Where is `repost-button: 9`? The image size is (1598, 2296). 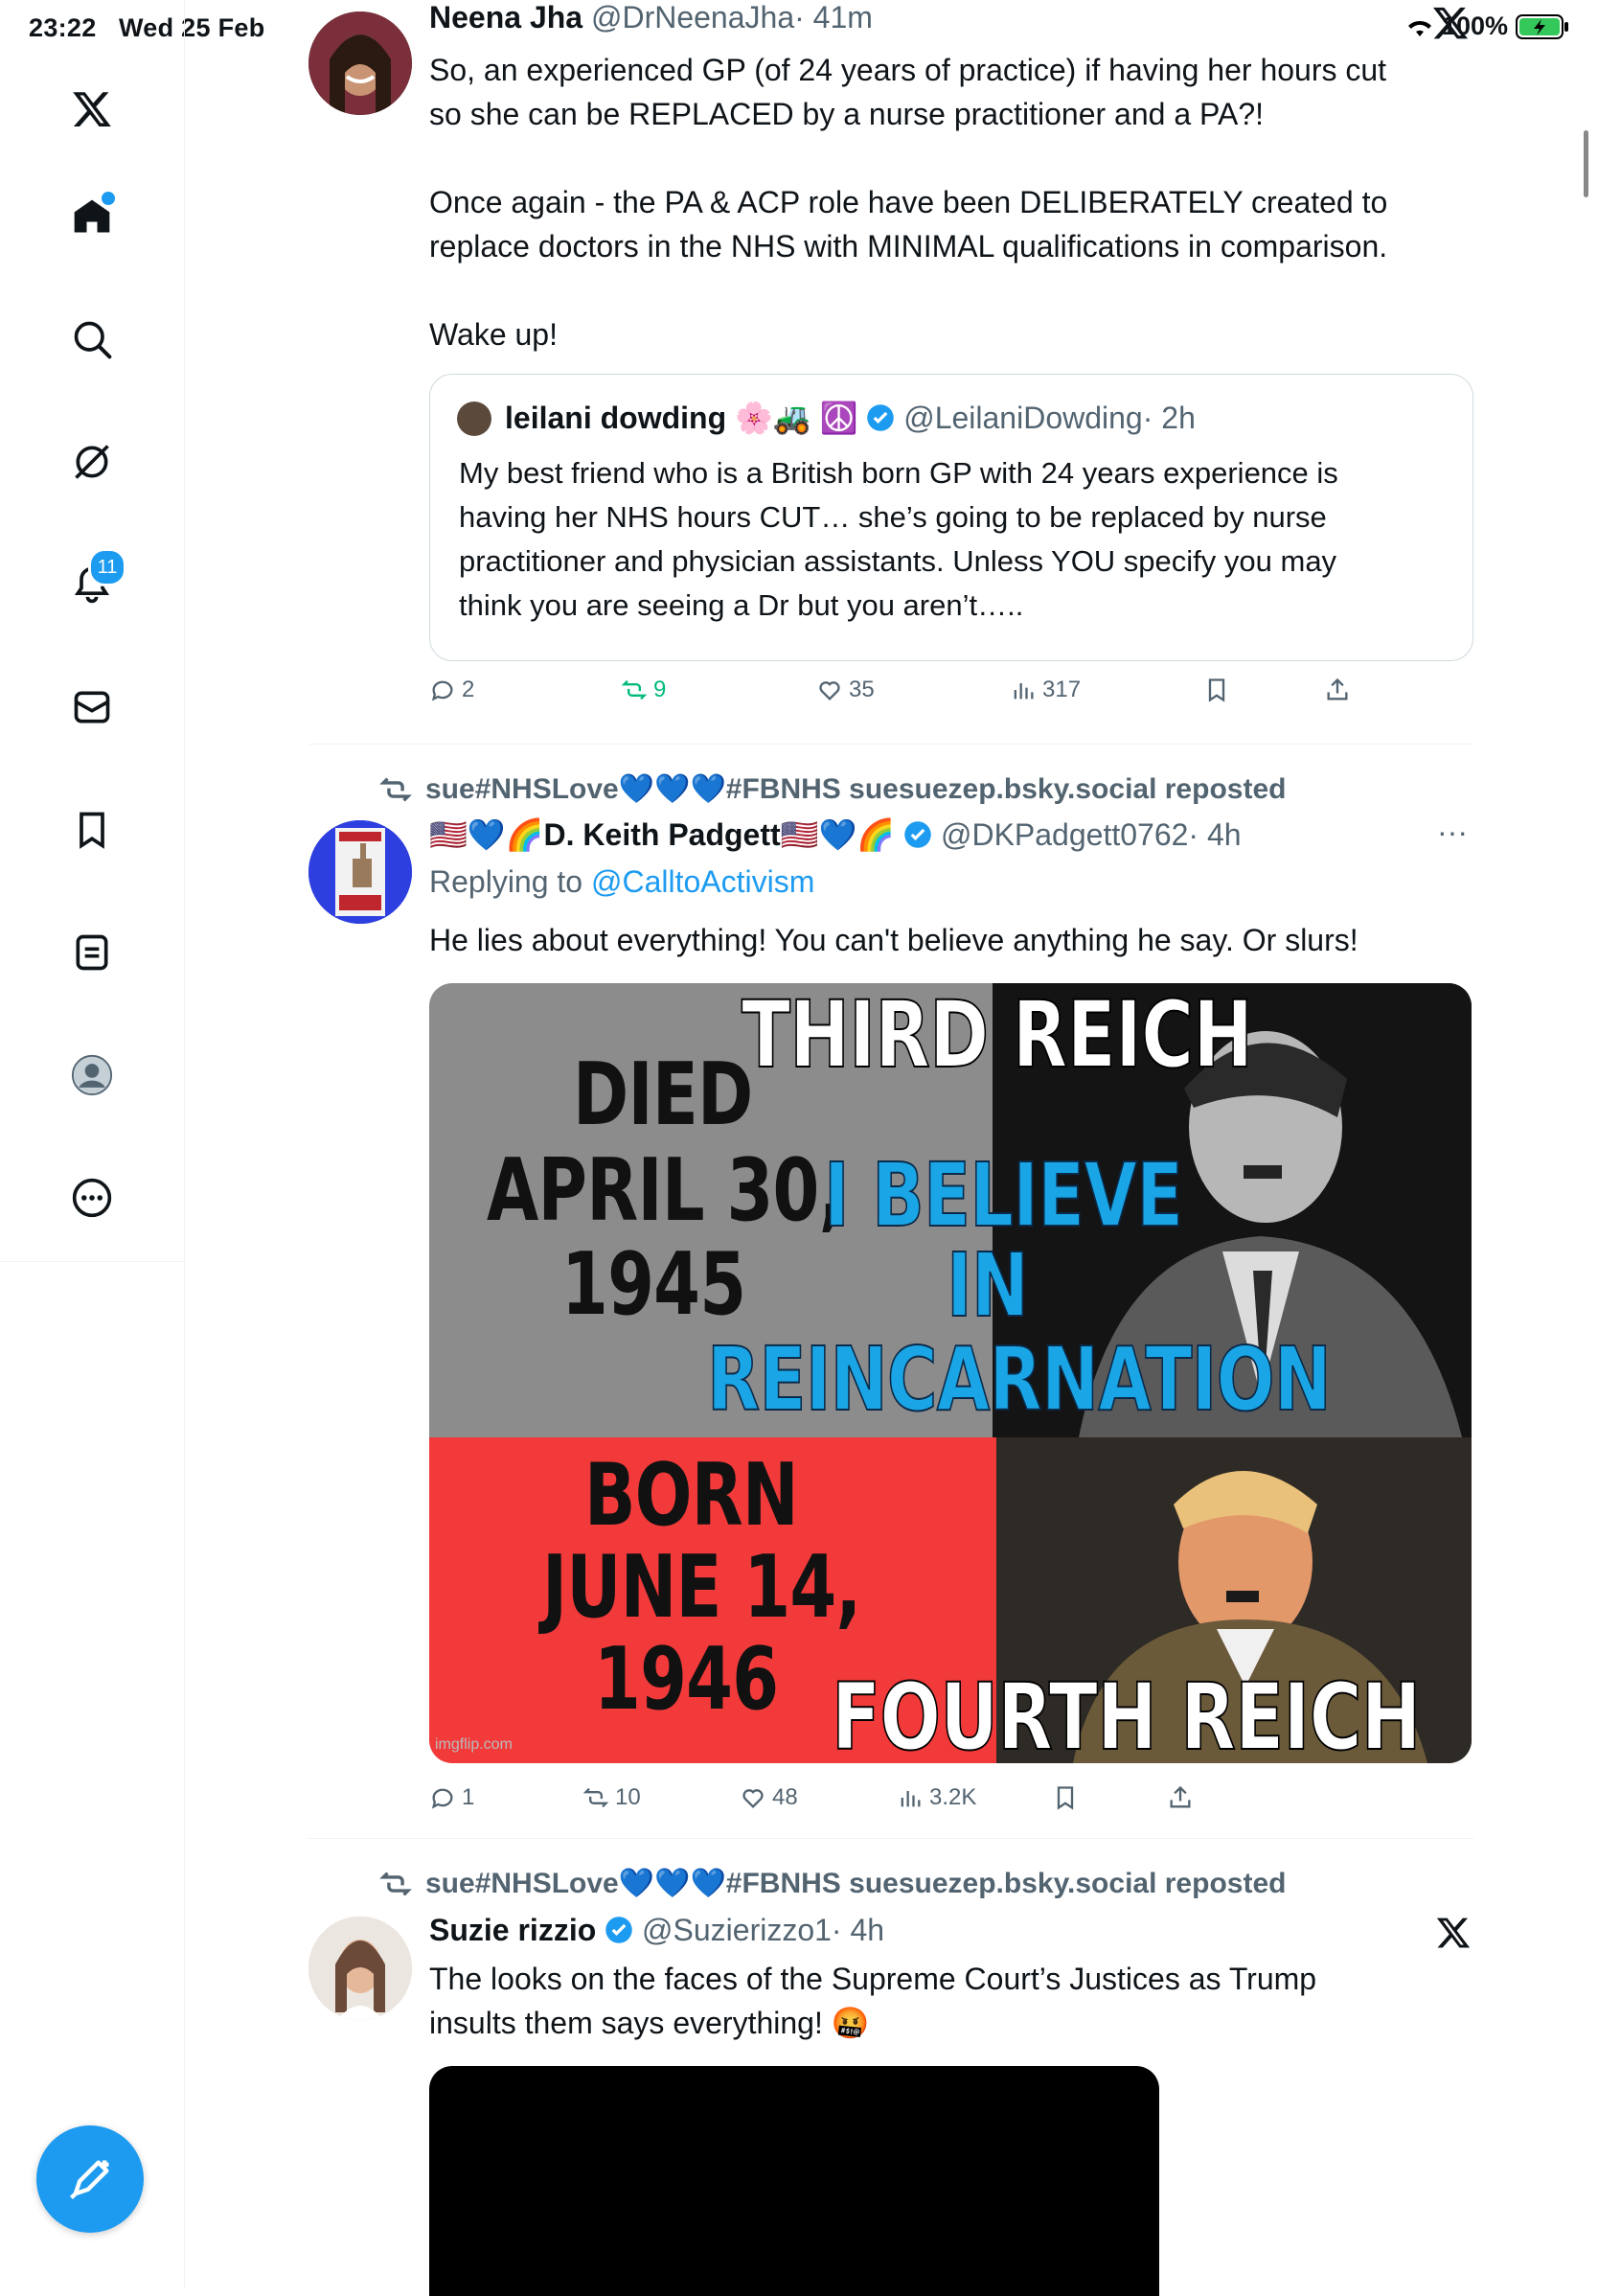
repost-button: 9 is located at coordinates (644, 690).